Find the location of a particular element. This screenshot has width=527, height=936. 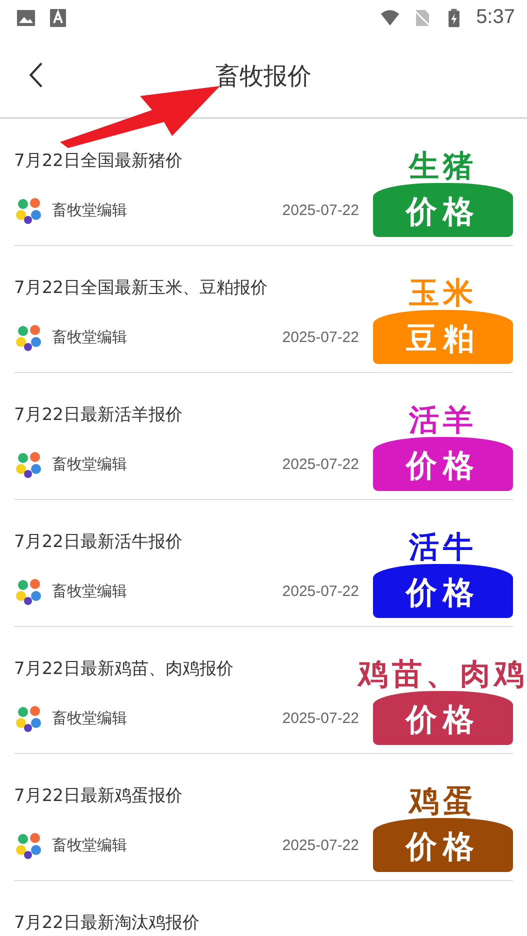

article-title: 7月22日最新活羊报价 is located at coordinates (193, 414).